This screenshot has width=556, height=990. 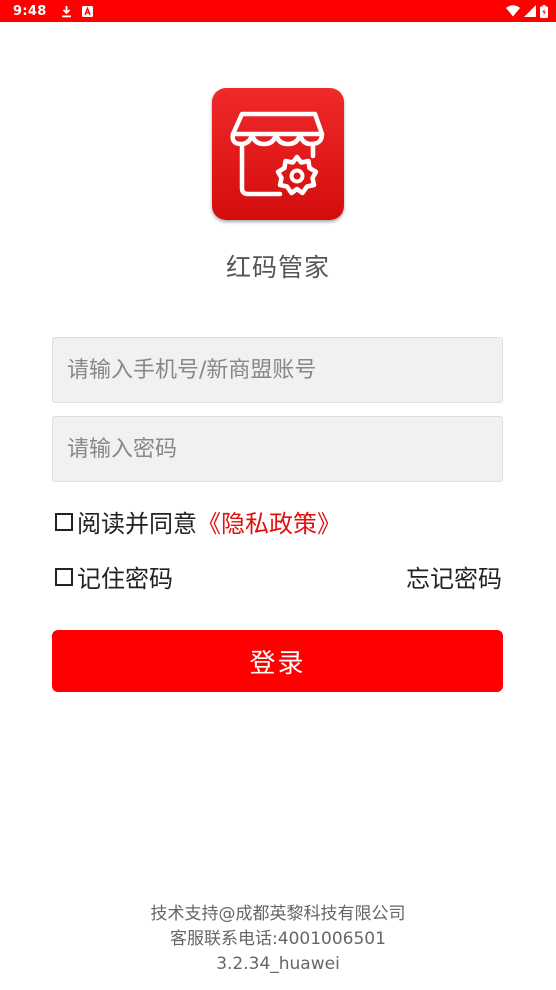 What do you see at coordinates (277, 661) in the screenshot?
I see `login-button: 登录` at bounding box center [277, 661].